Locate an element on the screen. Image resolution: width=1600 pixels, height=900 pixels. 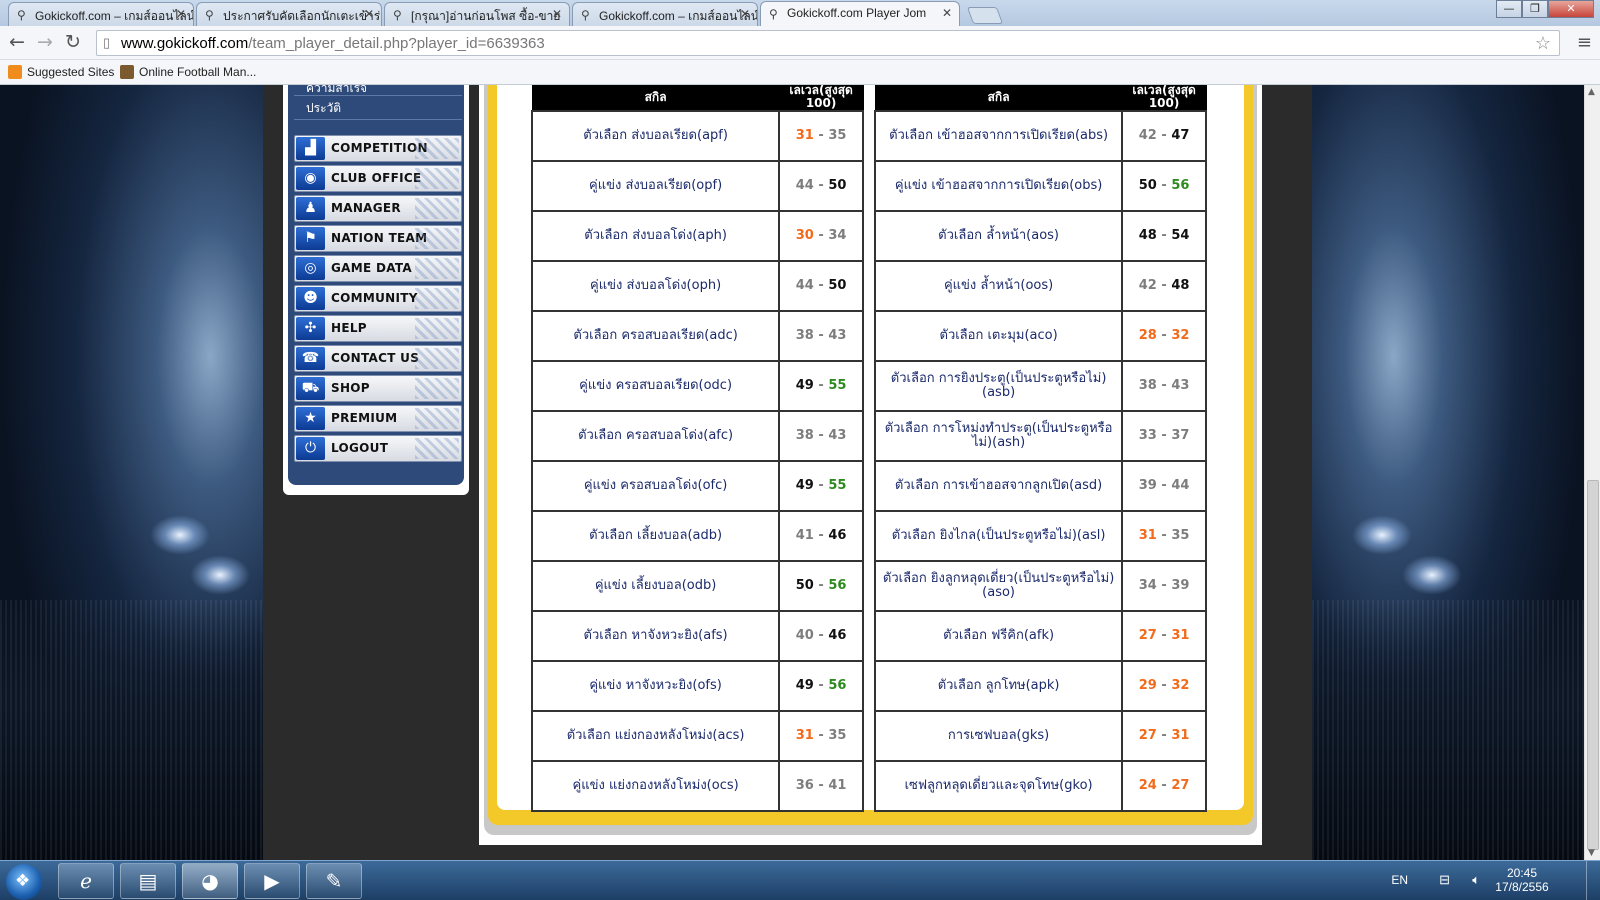
media-player-icon: ▶ is located at coordinates (272, 881).